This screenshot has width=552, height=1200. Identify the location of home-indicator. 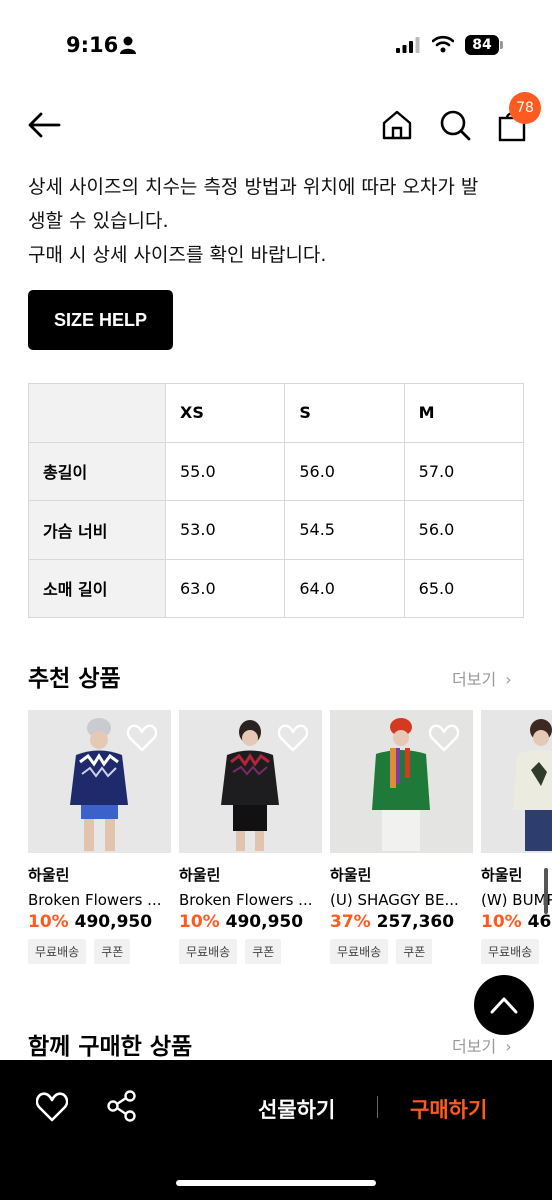
(276, 1183).